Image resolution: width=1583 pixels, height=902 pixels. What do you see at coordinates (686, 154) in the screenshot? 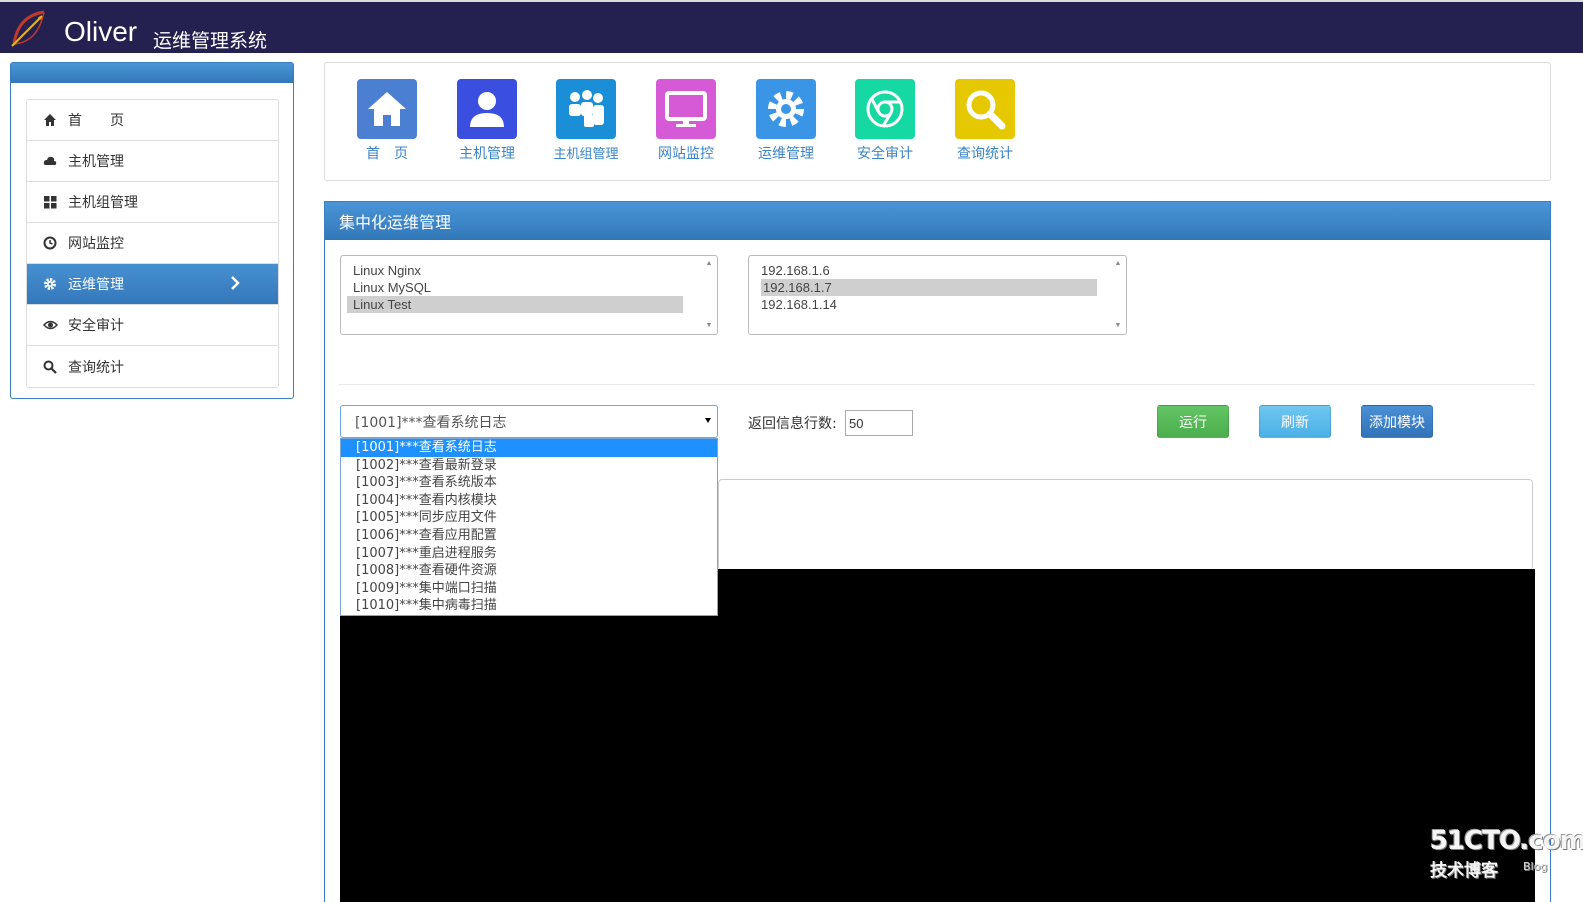
I see `tile-label: 网站监控` at bounding box center [686, 154].